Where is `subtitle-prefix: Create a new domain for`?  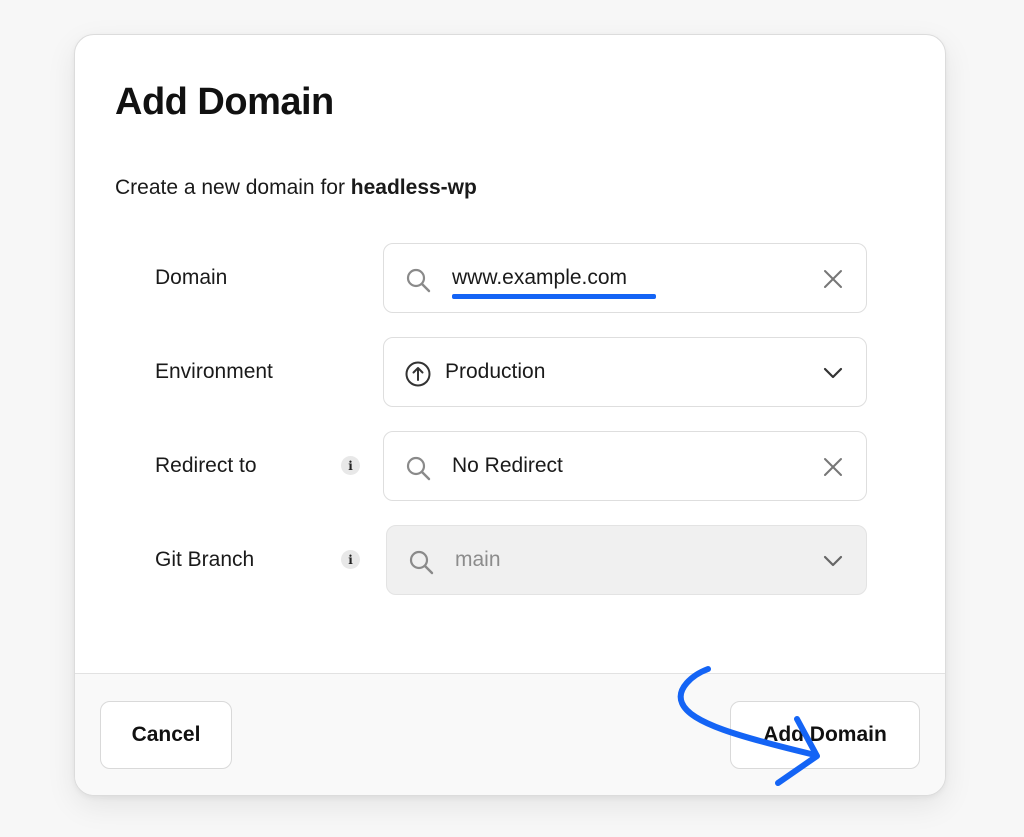
subtitle-prefix: Create a new domain for is located at coordinates (233, 187).